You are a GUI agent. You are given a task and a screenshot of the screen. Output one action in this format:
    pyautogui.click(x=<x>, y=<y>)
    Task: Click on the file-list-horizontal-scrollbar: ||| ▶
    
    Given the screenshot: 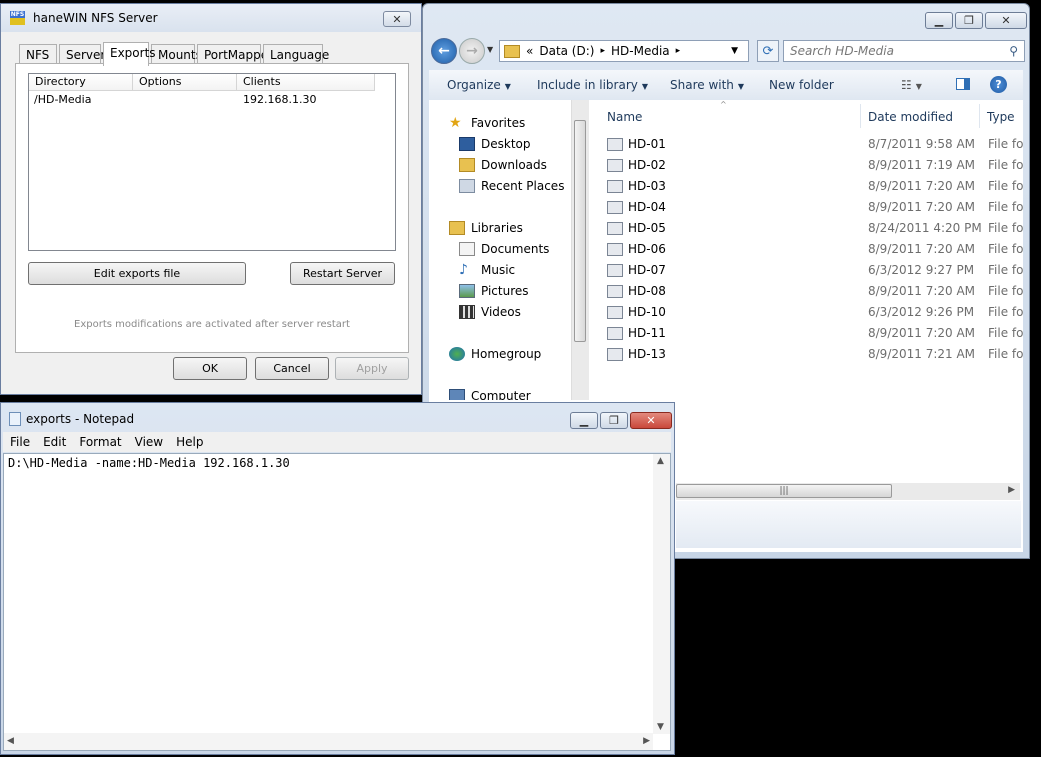 What is the action you would take?
    pyautogui.click(x=848, y=491)
    